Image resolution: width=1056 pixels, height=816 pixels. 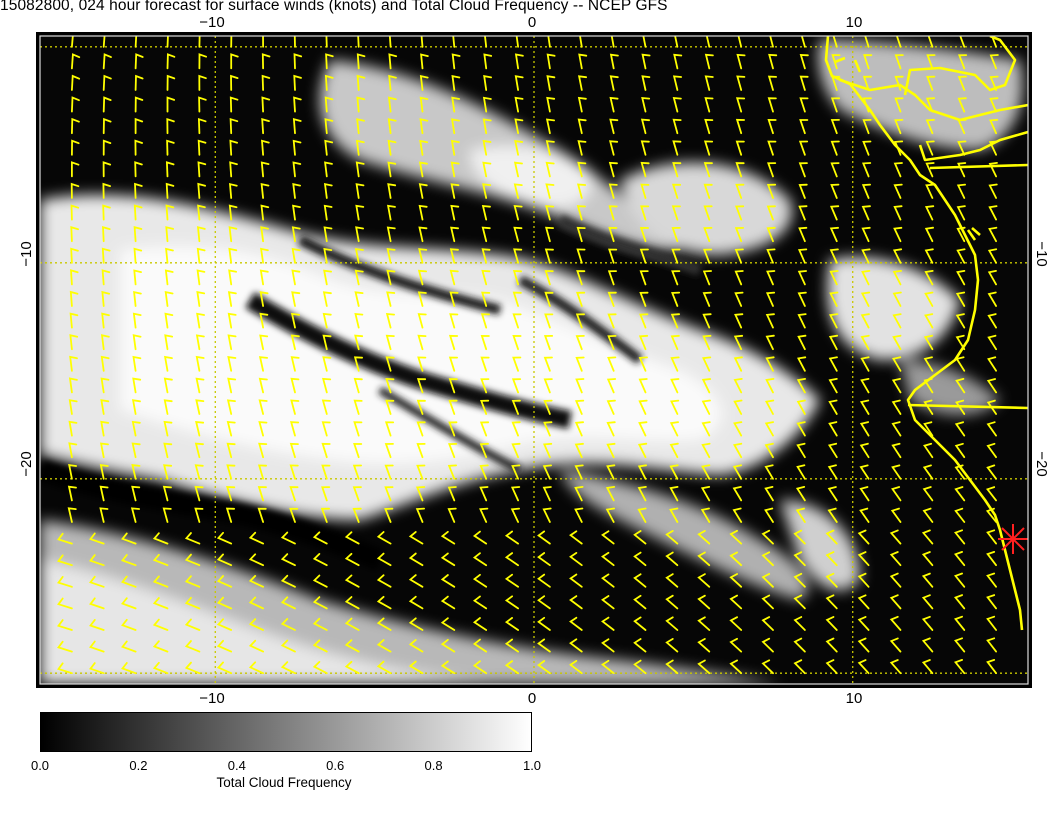 I want to click on asterisk-marker-icon, so click(x=1013, y=539).